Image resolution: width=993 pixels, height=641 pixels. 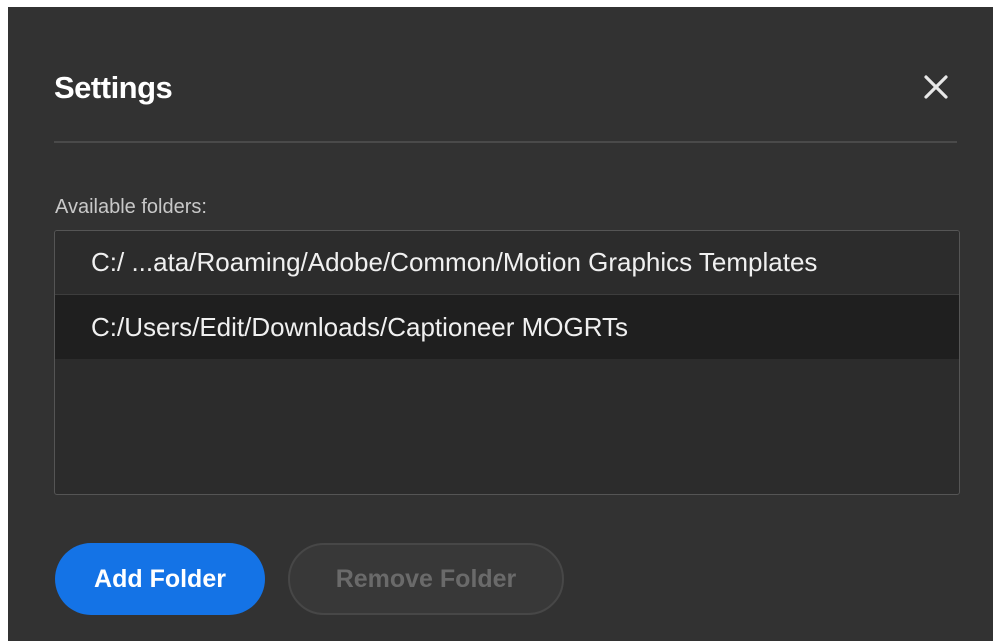 I want to click on close-icon, so click(x=936, y=87).